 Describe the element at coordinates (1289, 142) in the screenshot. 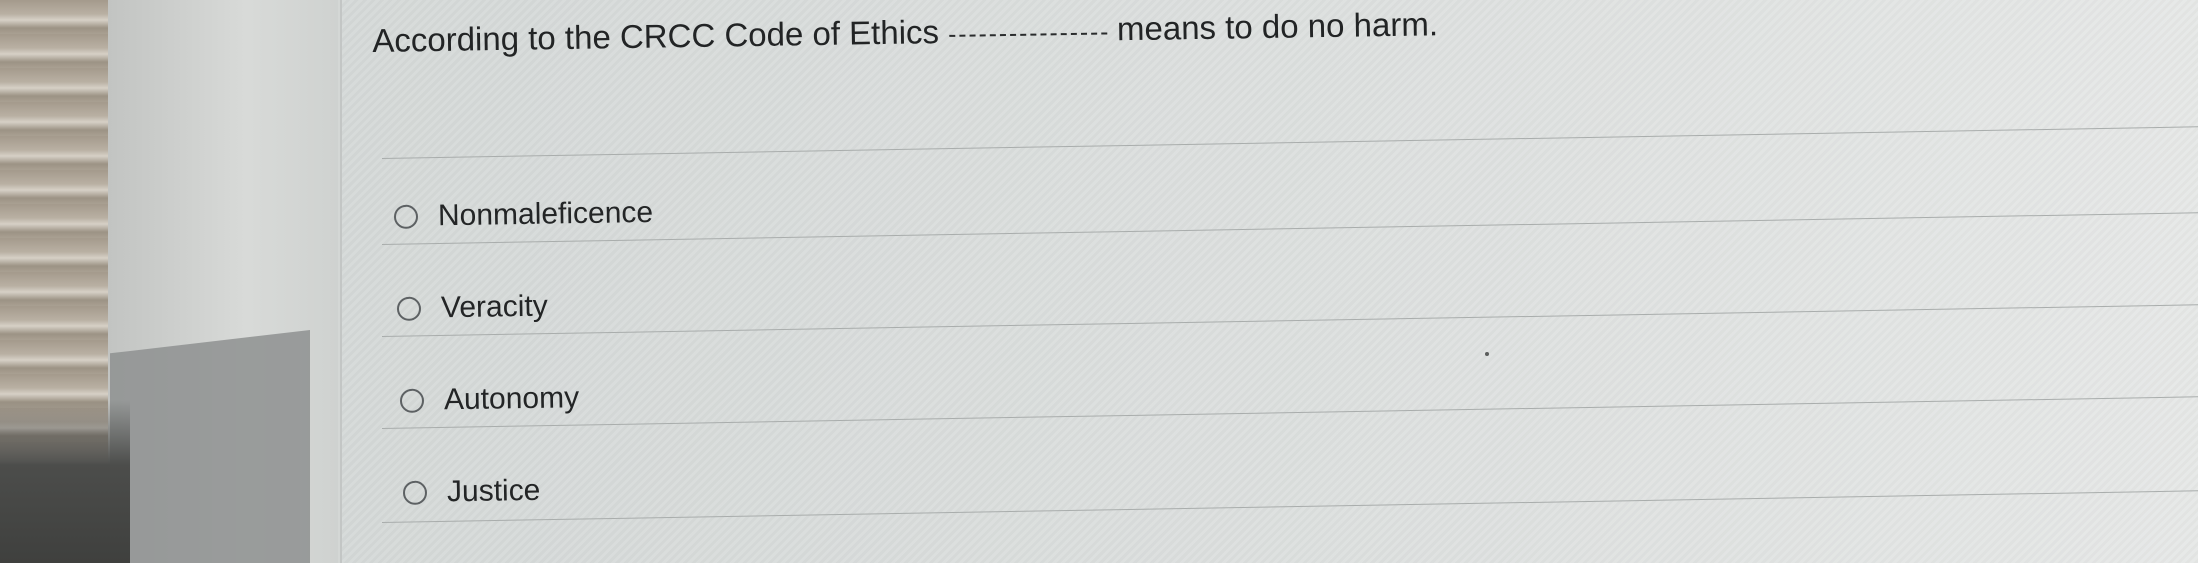

I see `question-divider` at that location.